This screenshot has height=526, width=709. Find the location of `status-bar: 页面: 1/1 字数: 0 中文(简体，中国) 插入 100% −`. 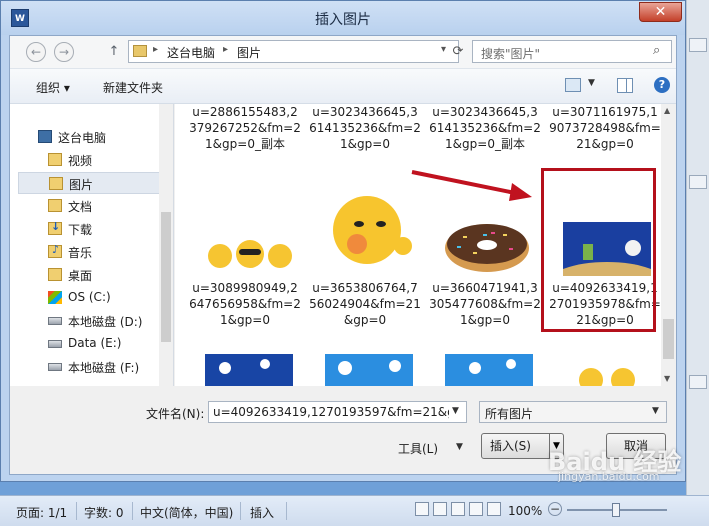

status-bar: 页面: 1/1 字数: 0 中文(简体，中国) 插入 100% − is located at coordinates (354, 510).